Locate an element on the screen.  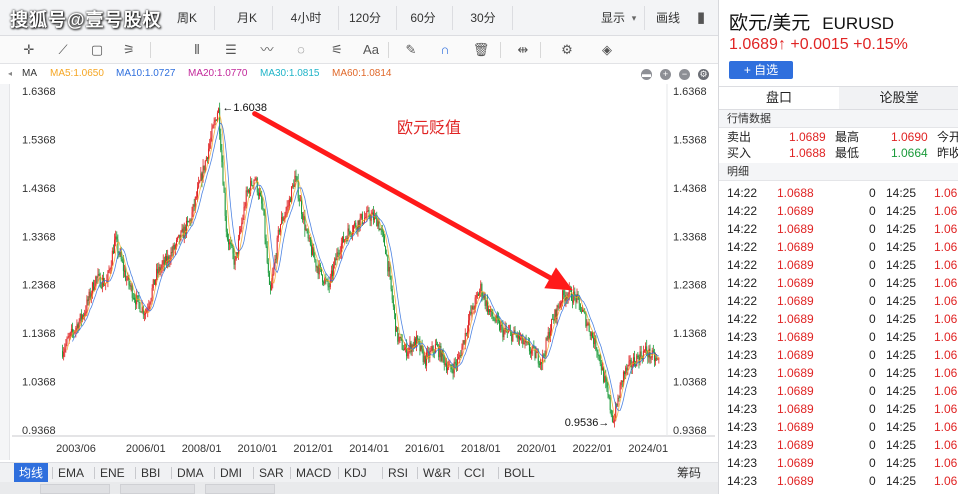
circle-icon: ◌ is located at coordinates (301, 50).